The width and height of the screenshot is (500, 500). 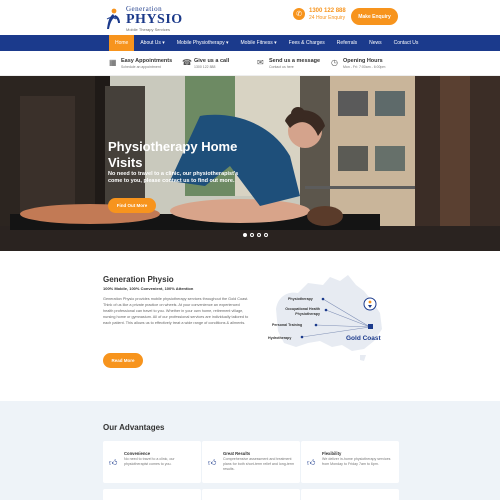 I want to click on hero-title: Physiotherapy Home Visits, so click(x=173, y=154).